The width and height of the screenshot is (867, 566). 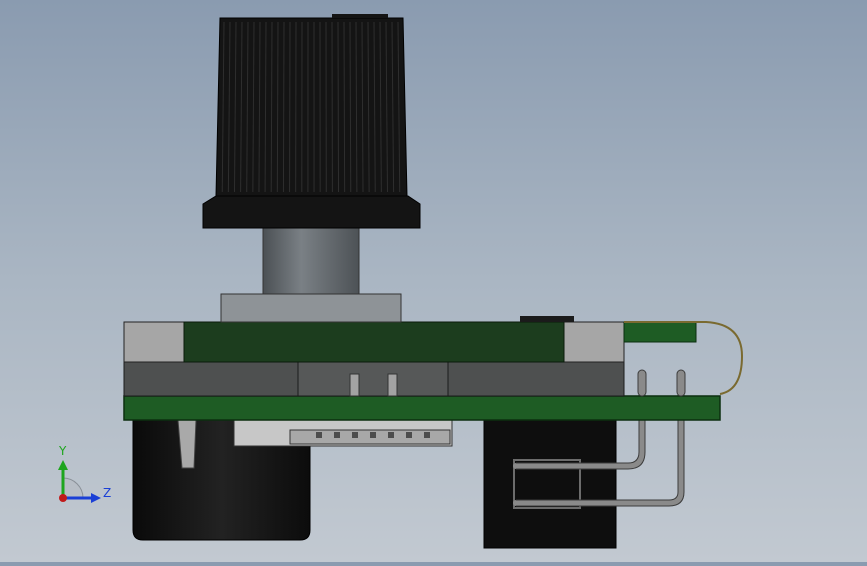 What do you see at coordinates (311, 261) in the screenshot?
I see `shaft` at bounding box center [311, 261].